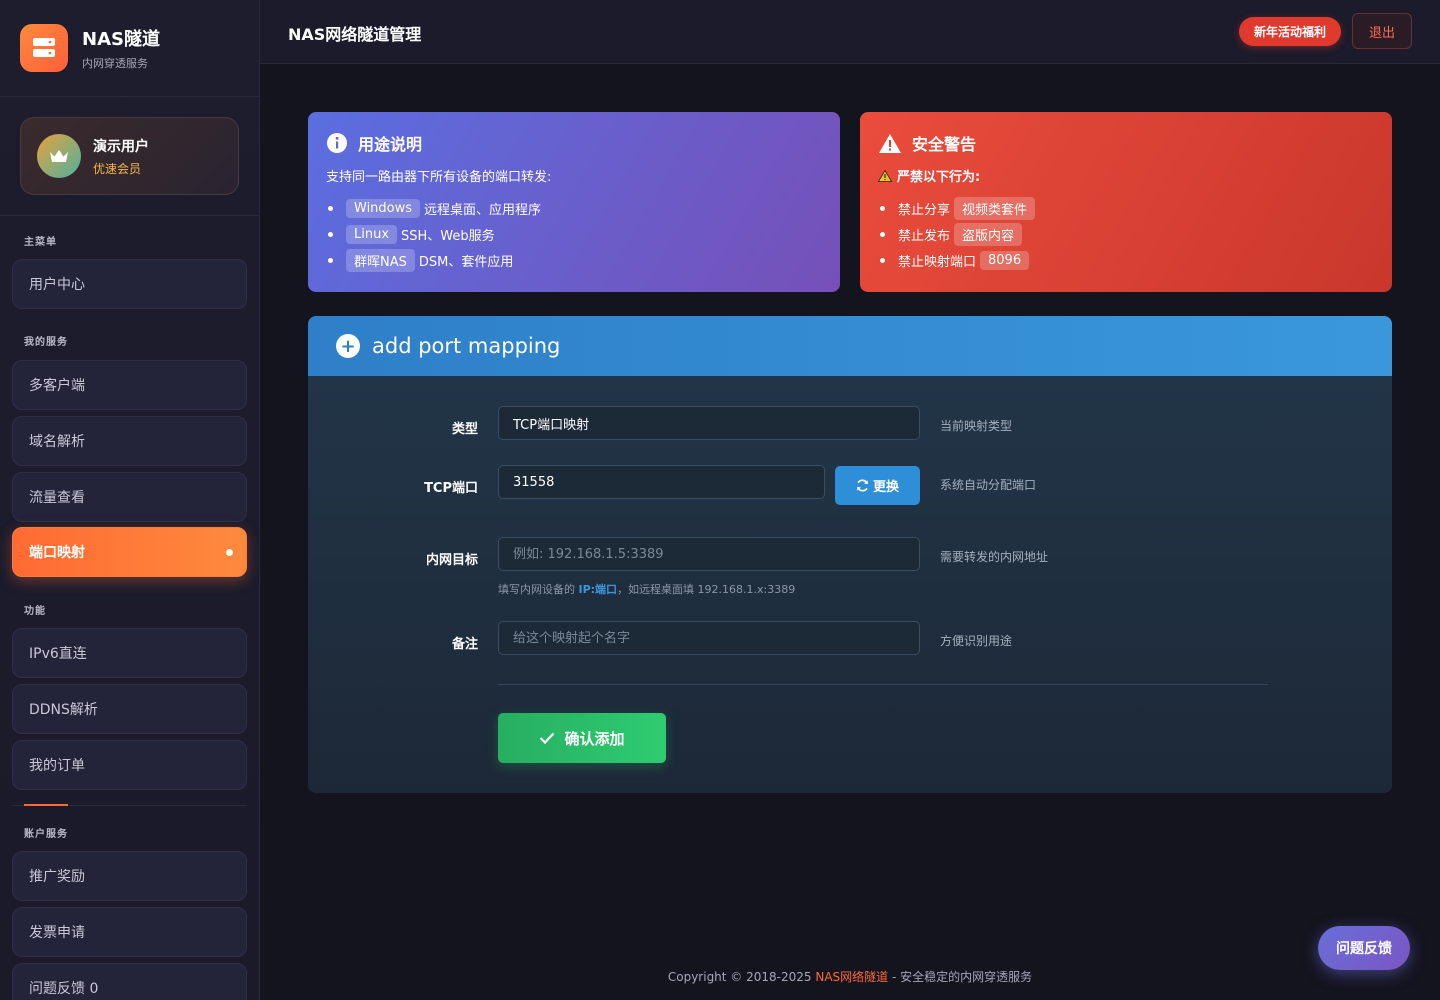 The image size is (1440, 1000). I want to click on purpose-card-desc: 支持同一路由器下所有设备的端口转发:, so click(439, 177).